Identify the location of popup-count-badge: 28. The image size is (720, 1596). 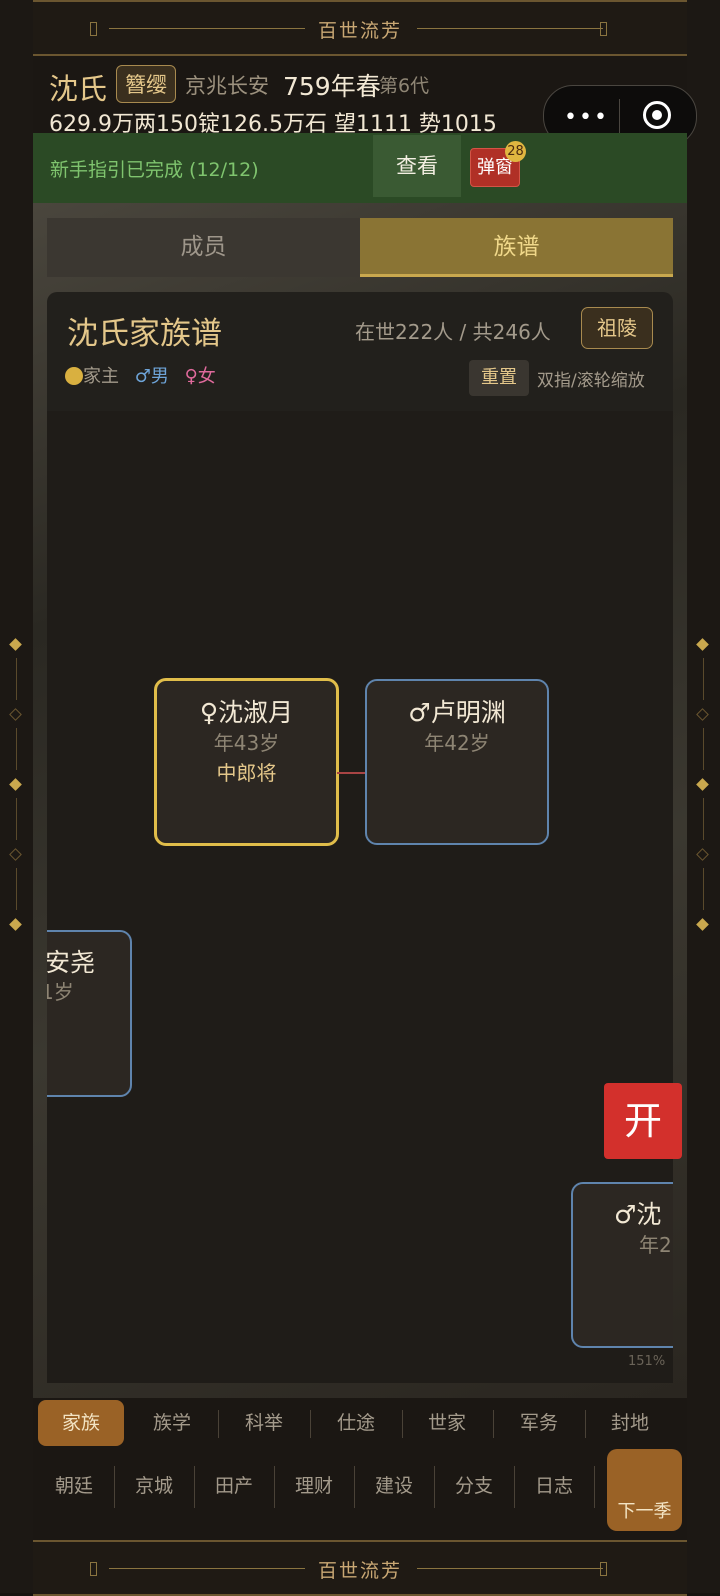
(515, 151).